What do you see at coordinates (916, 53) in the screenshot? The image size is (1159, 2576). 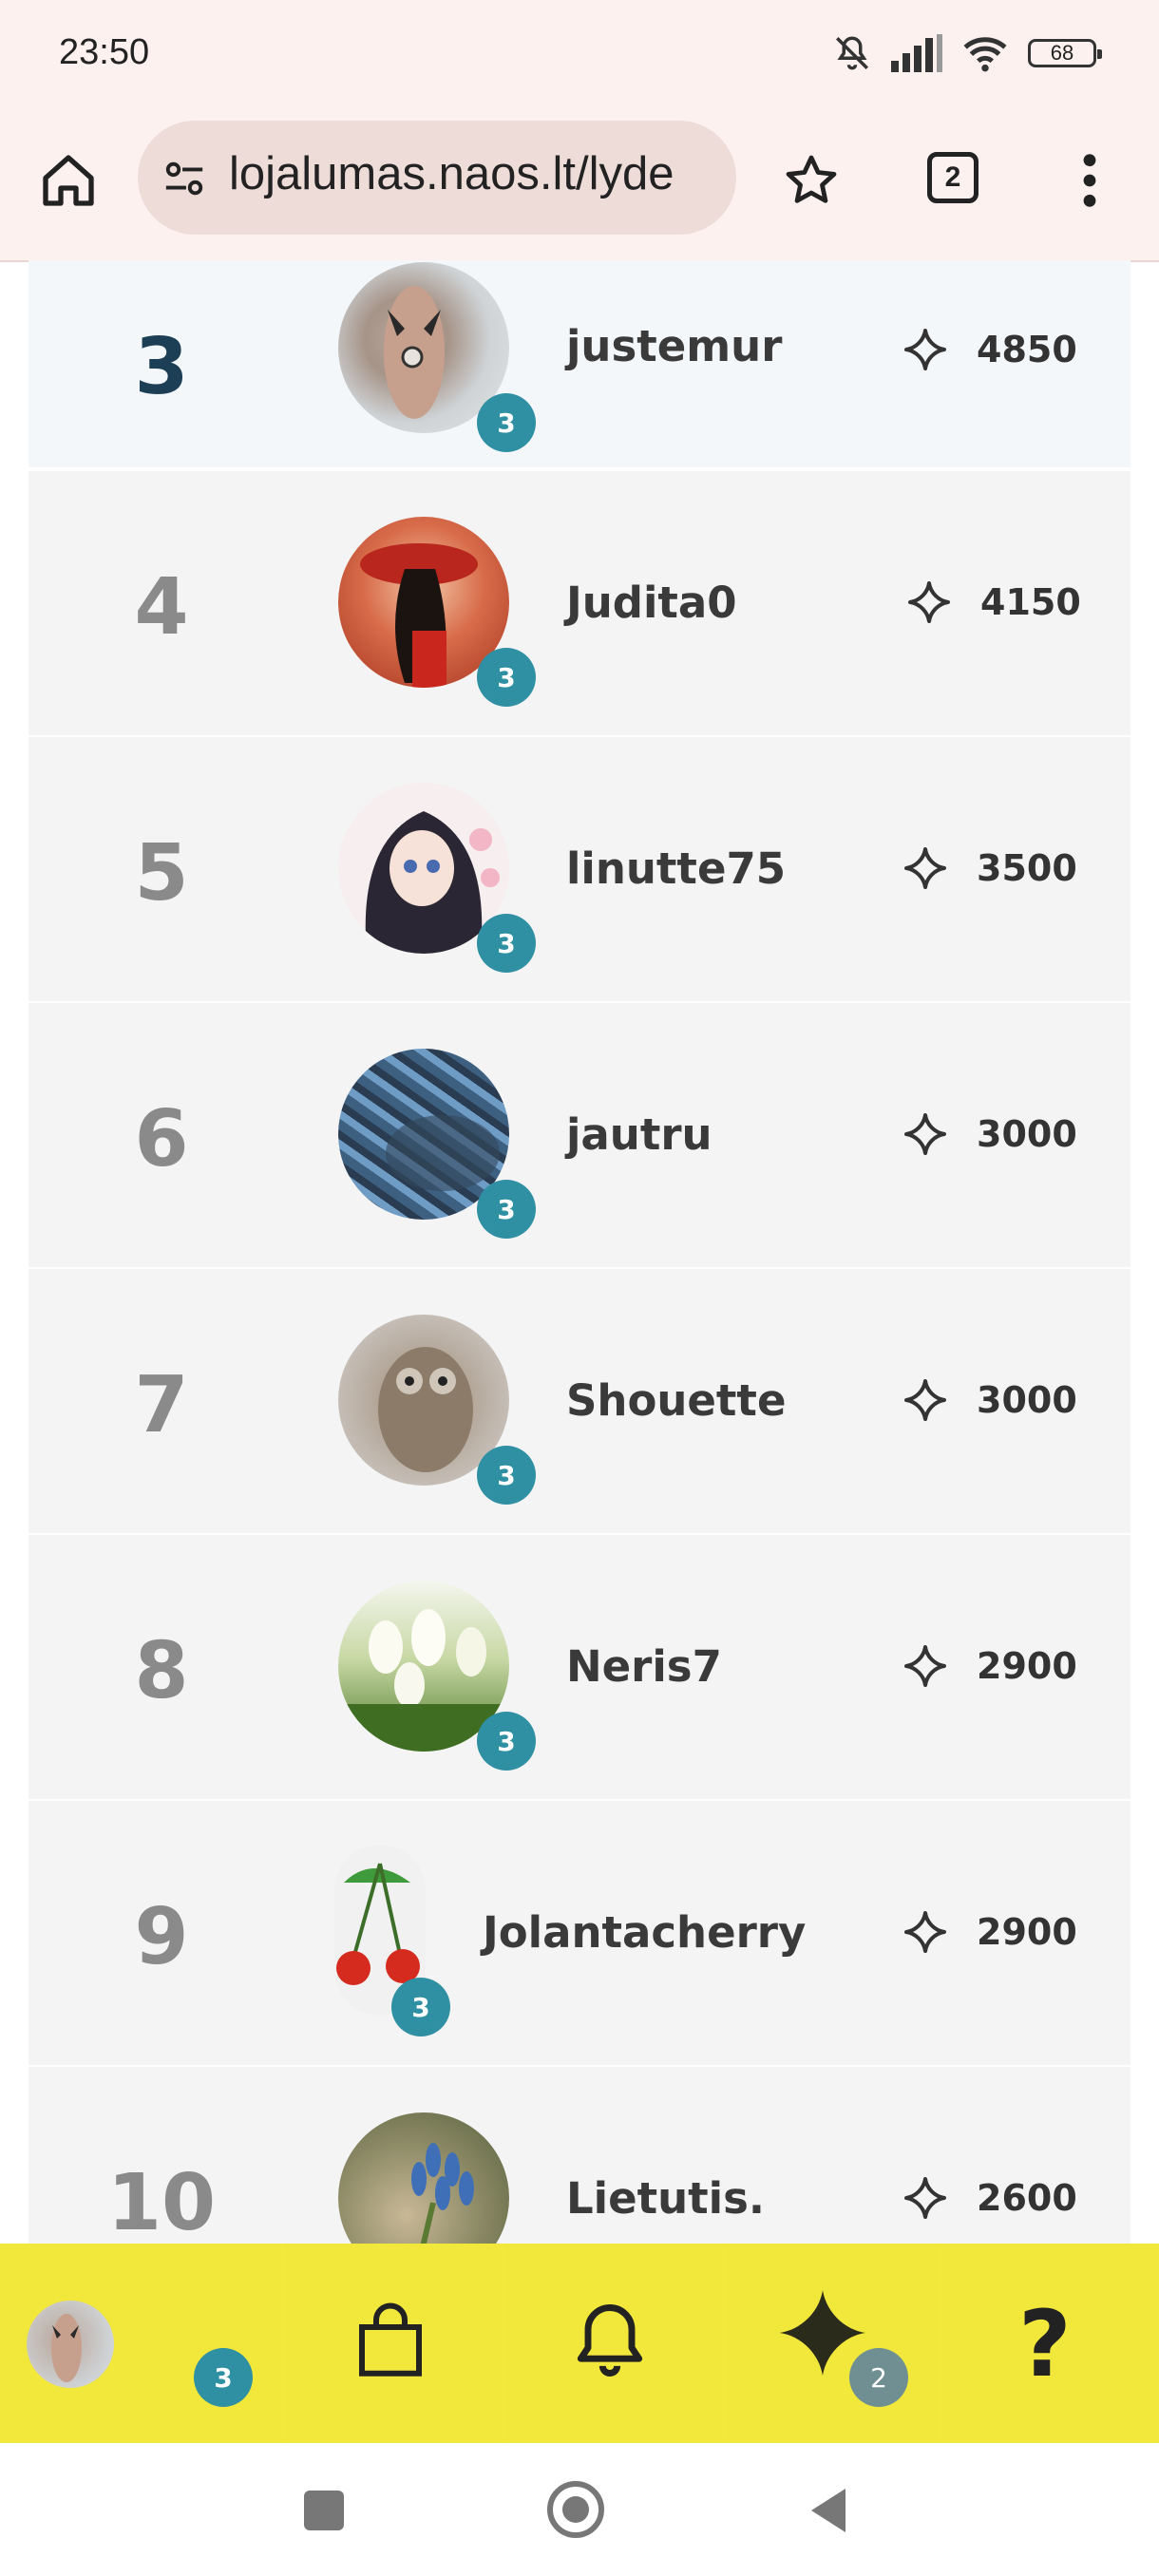 I see `signal-icon` at bounding box center [916, 53].